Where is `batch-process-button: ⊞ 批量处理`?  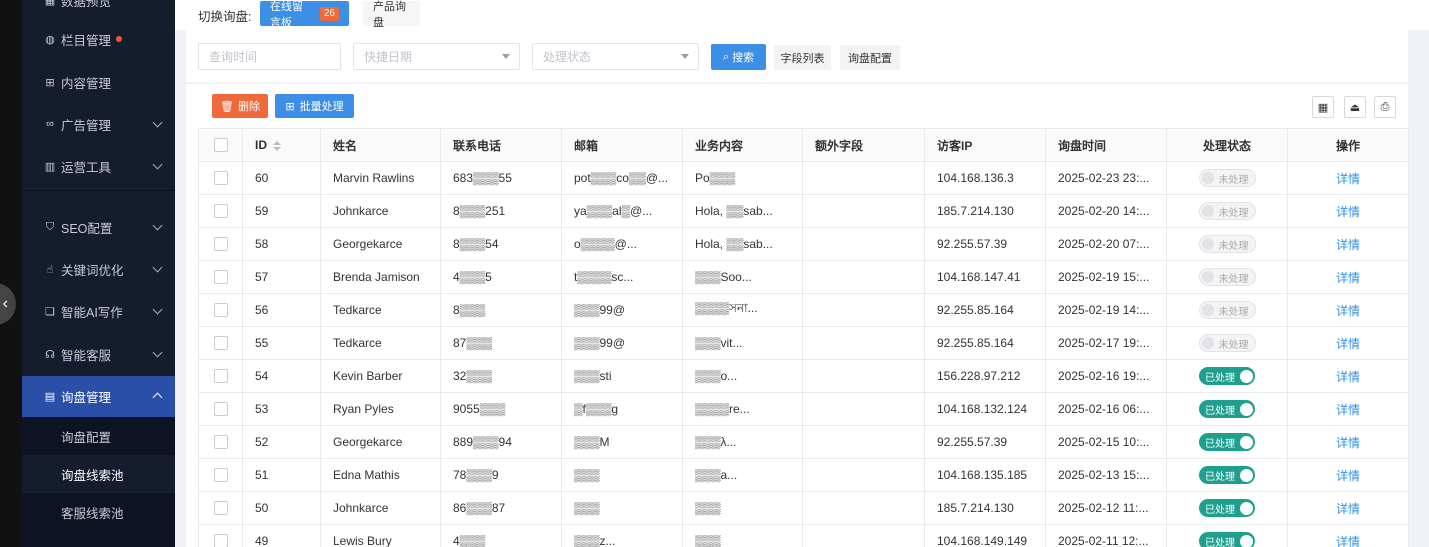
batch-process-button: ⊞ 批量处理 is located at coordinates (314, 106).